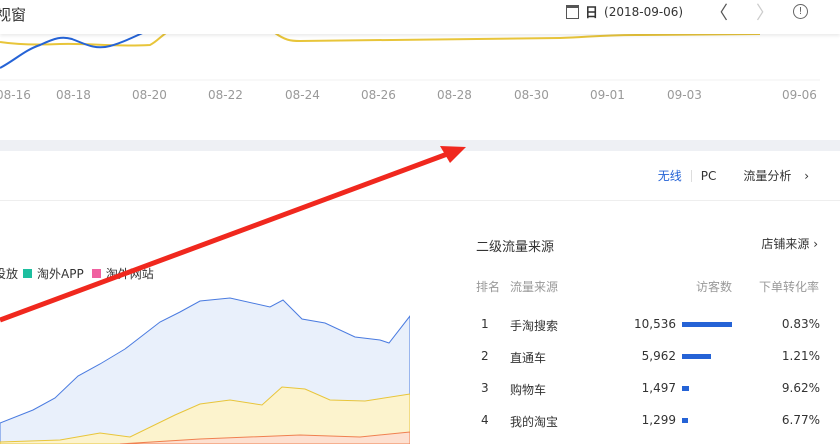 Image resolution: width=840 pixels, height=444 pixels. Describe the element at coordinates (572, 11) in the screenshot. I see `calendar-icon` at that location.